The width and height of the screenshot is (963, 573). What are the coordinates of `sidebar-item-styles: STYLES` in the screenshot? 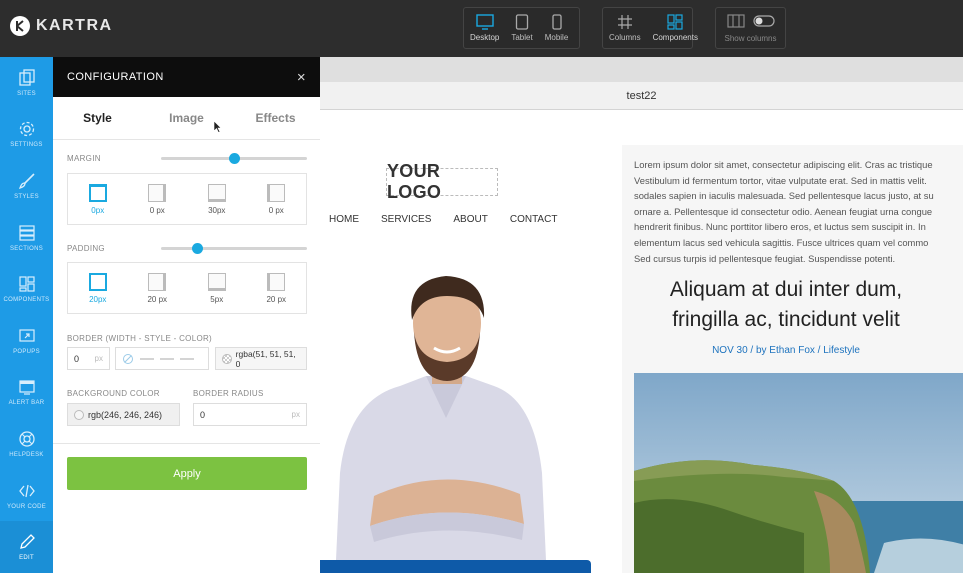 It's located at (26, 186).